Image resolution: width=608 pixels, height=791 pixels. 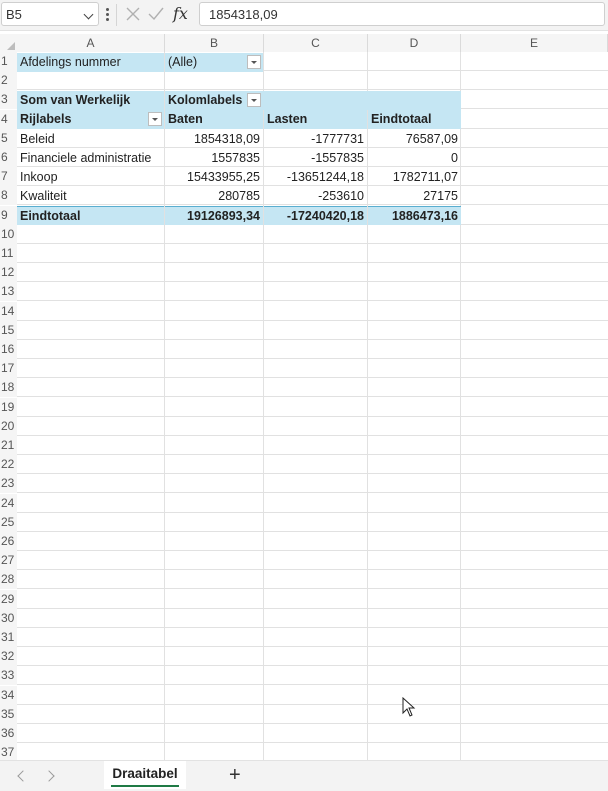 I want to click on row-header: 8, so click(x=8, y=195).